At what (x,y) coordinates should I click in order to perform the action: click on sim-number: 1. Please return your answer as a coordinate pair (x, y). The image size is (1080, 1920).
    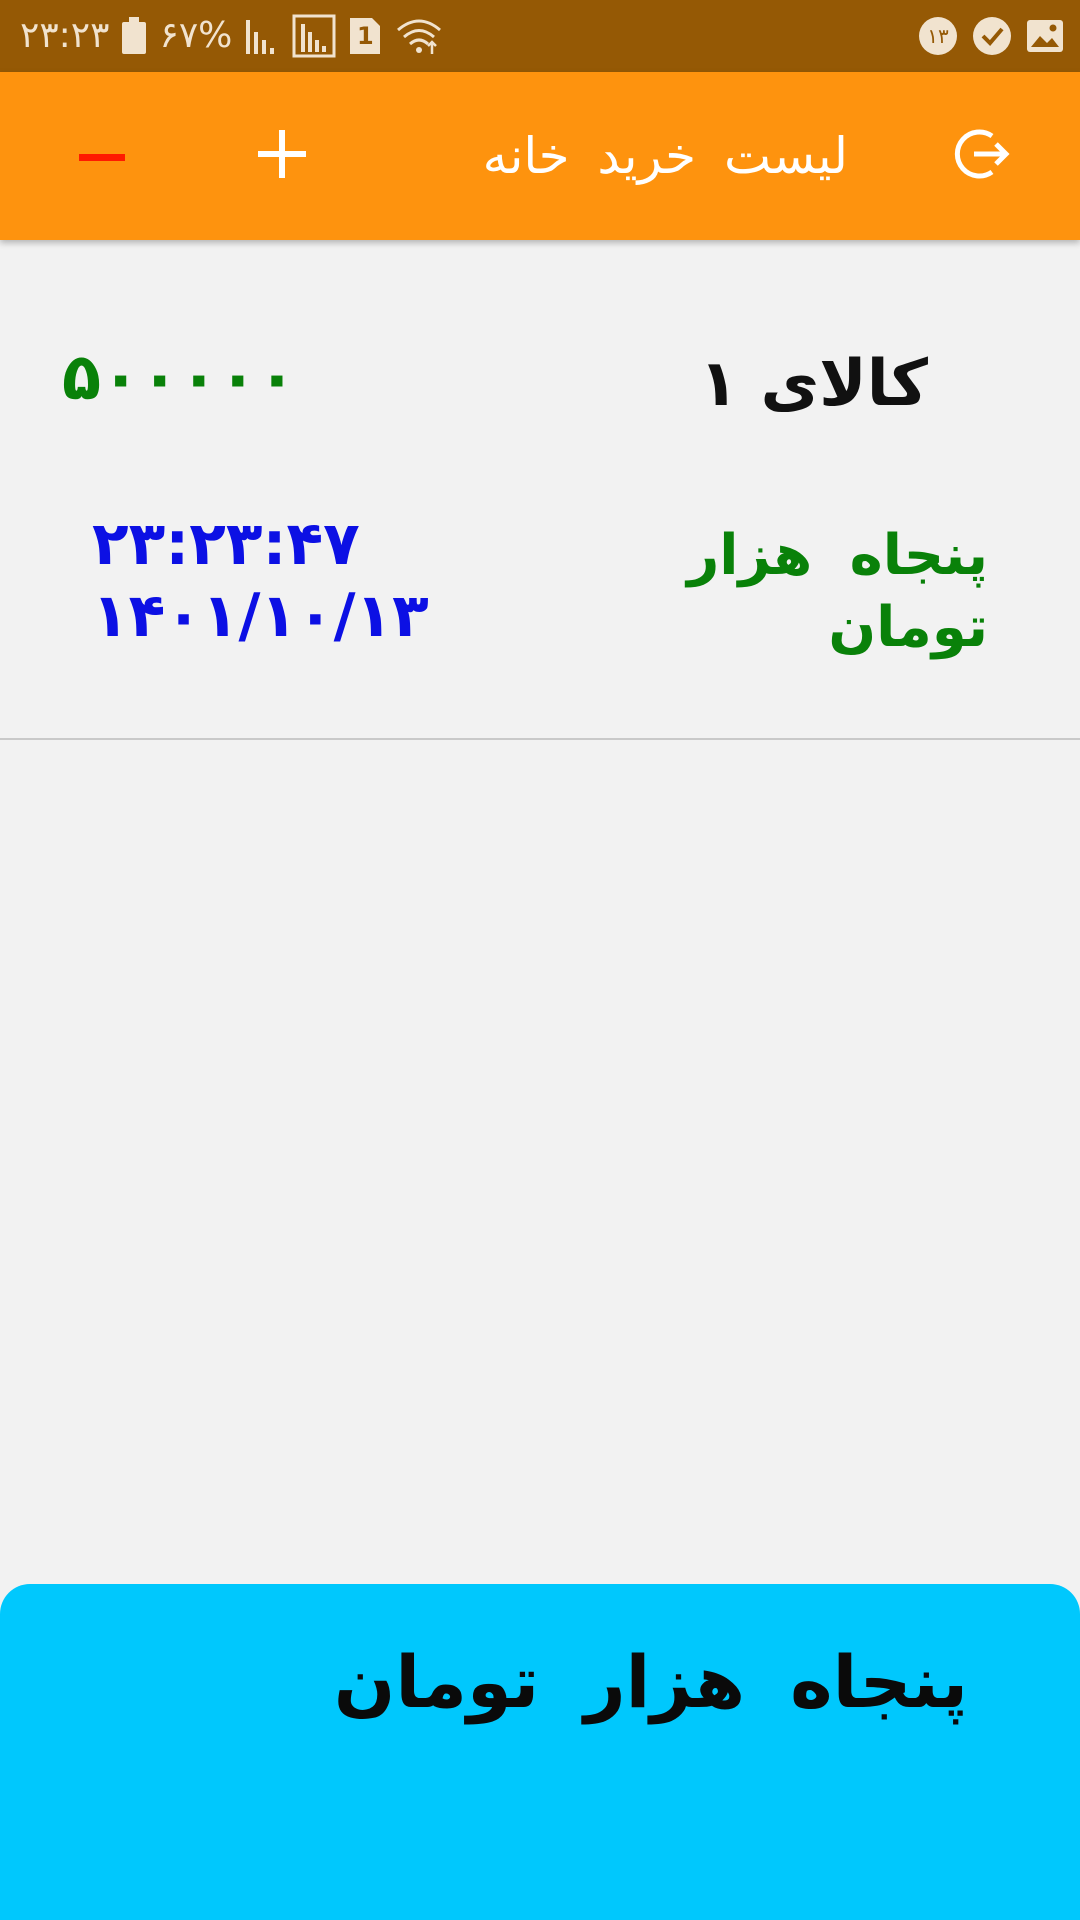
    Looking at the image, I should click on (365, 36).